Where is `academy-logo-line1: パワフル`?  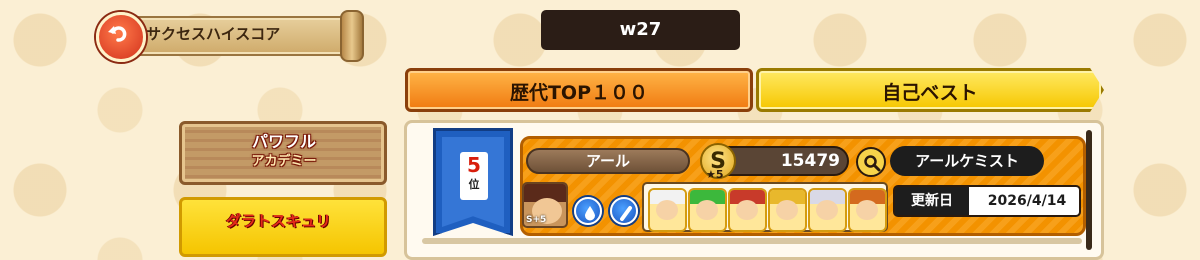 academy-logo-line1: パワフル is located at coordinates (283, 141).